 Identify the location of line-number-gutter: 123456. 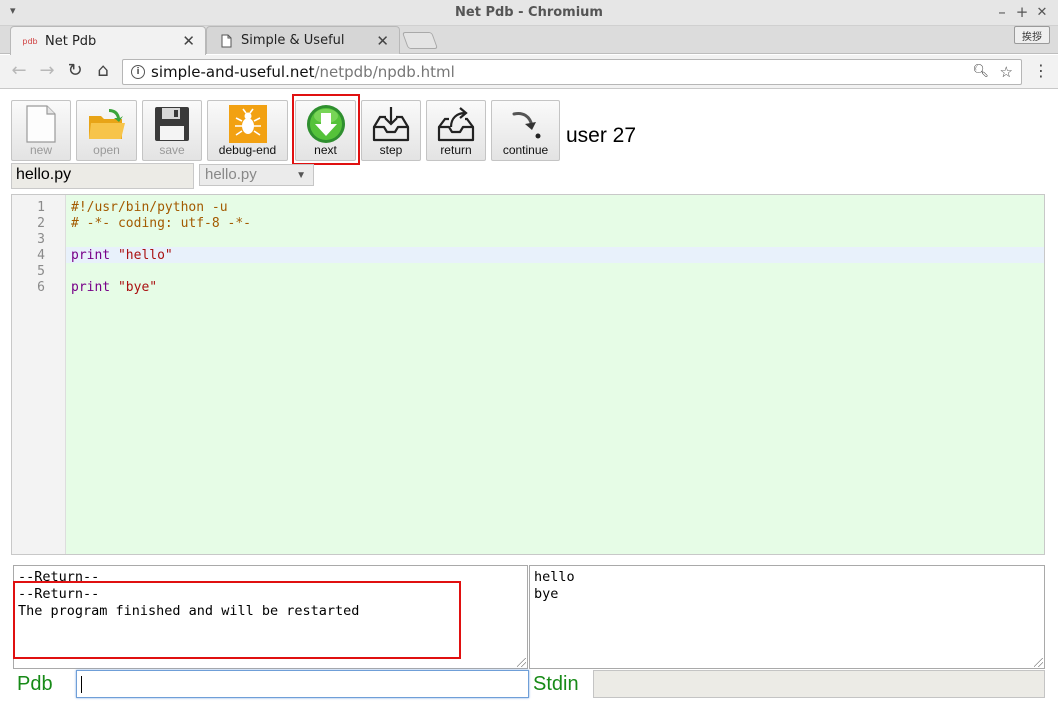
(39, 374).